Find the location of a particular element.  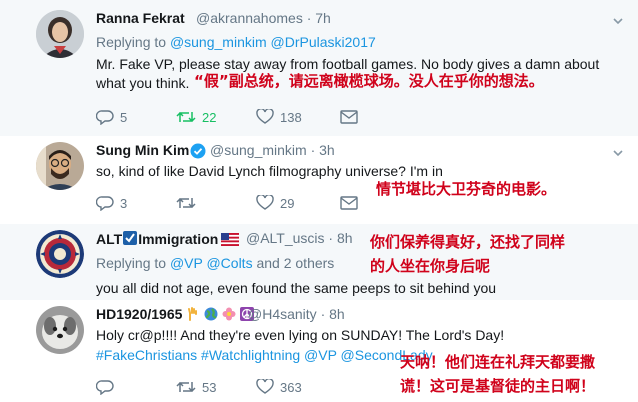

author-handle: @H4sanity is located at coordinates (282, 314).